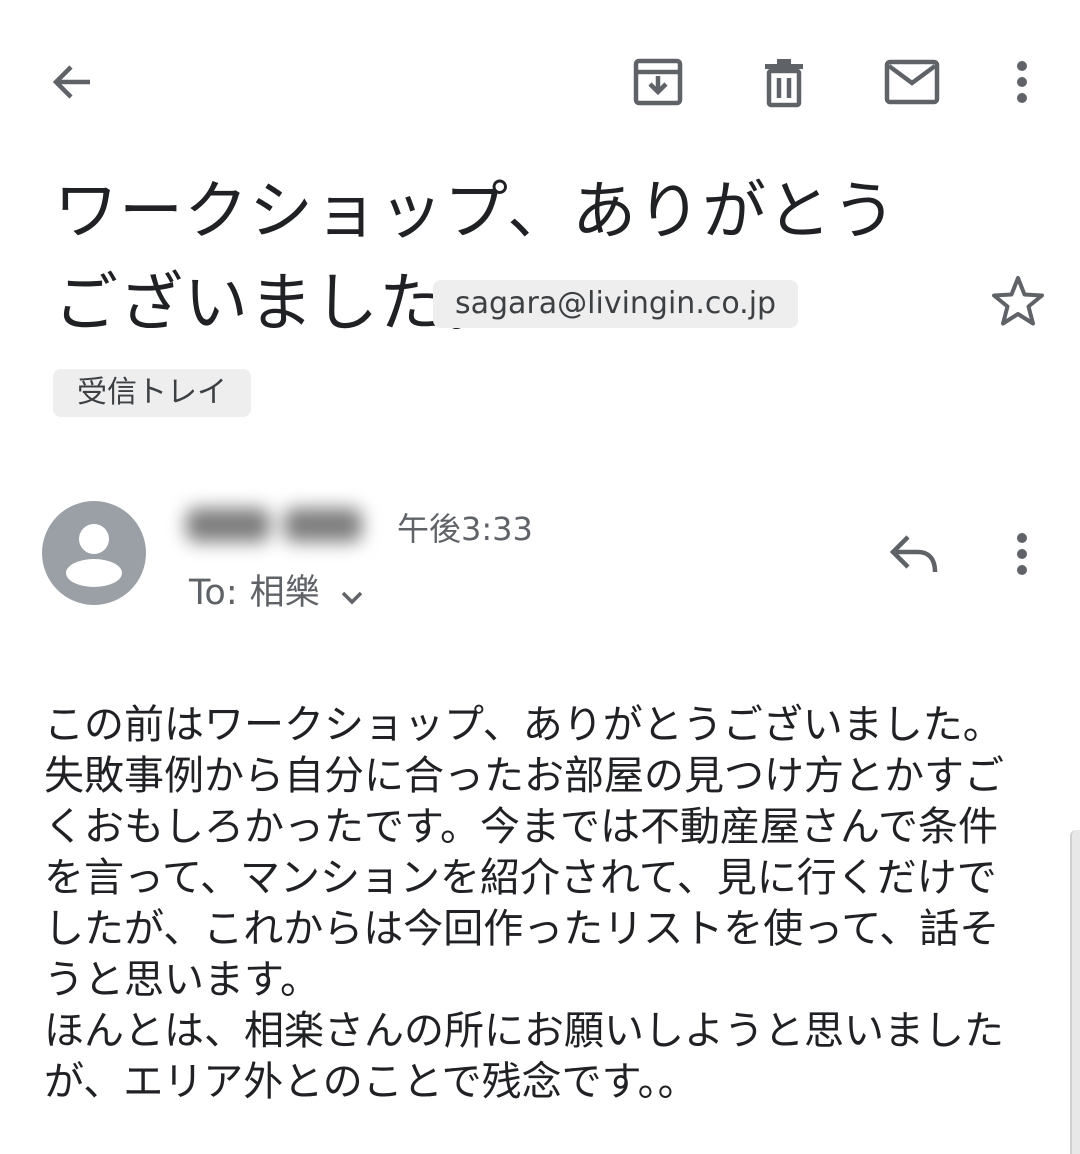 The height and width of the screenshot is (1154, 1080). I want to click on recipient-details-toggle: To: 相樂, so click(276, 593).